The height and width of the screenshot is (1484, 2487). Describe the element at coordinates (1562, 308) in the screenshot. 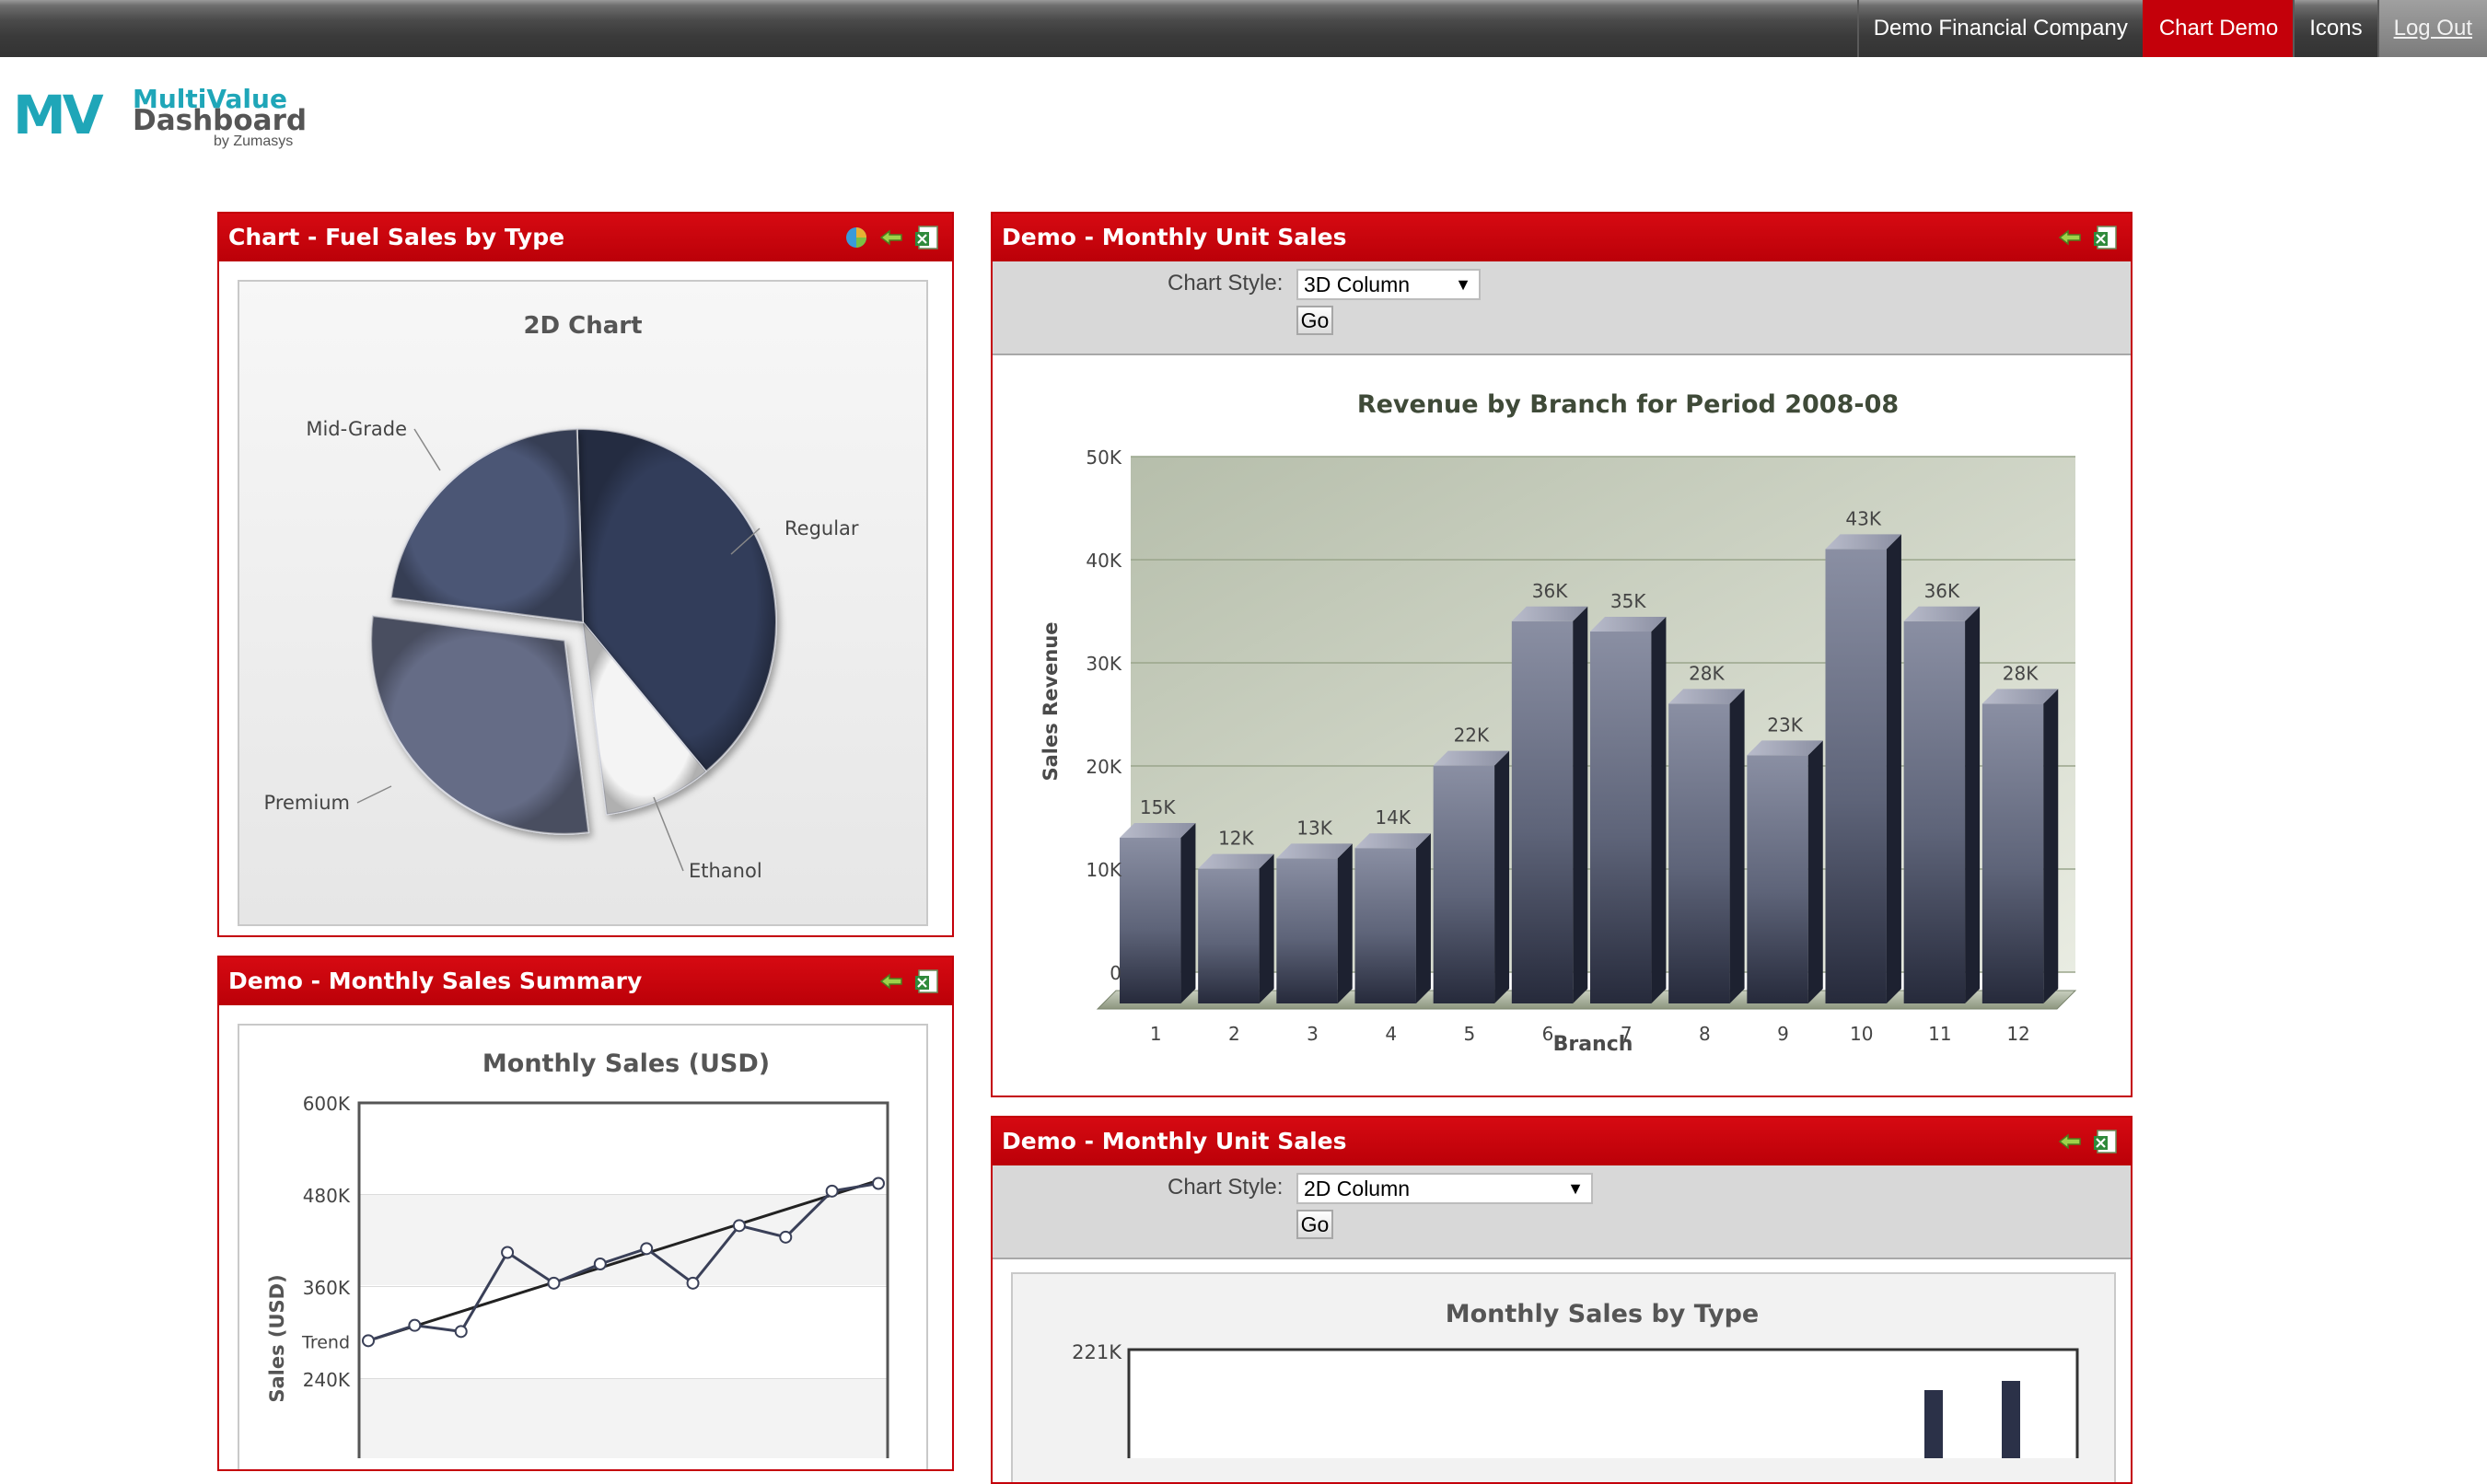

I see `chart-style-bar-3d: Chart Style: 3D Column ▼ Go` at that location.